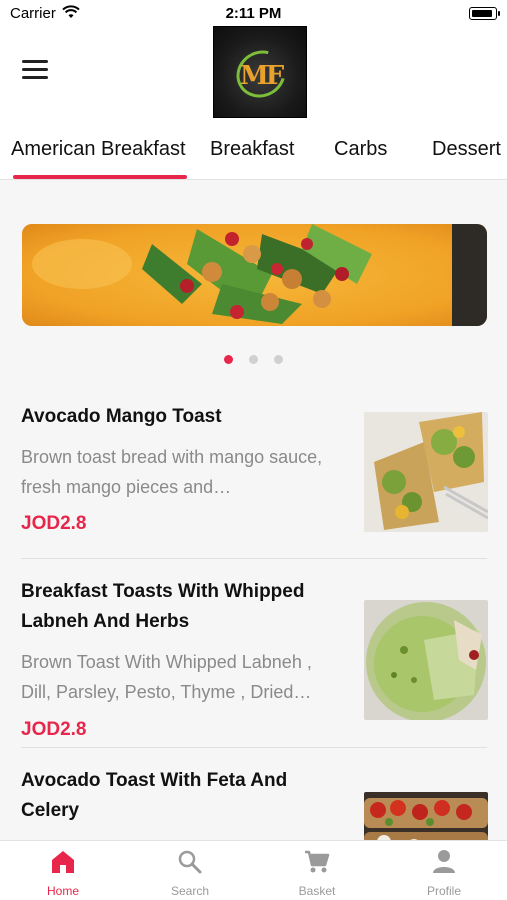 This screenshot has width=507, height=900. I want to click on battery-icon, so click(484, 13).